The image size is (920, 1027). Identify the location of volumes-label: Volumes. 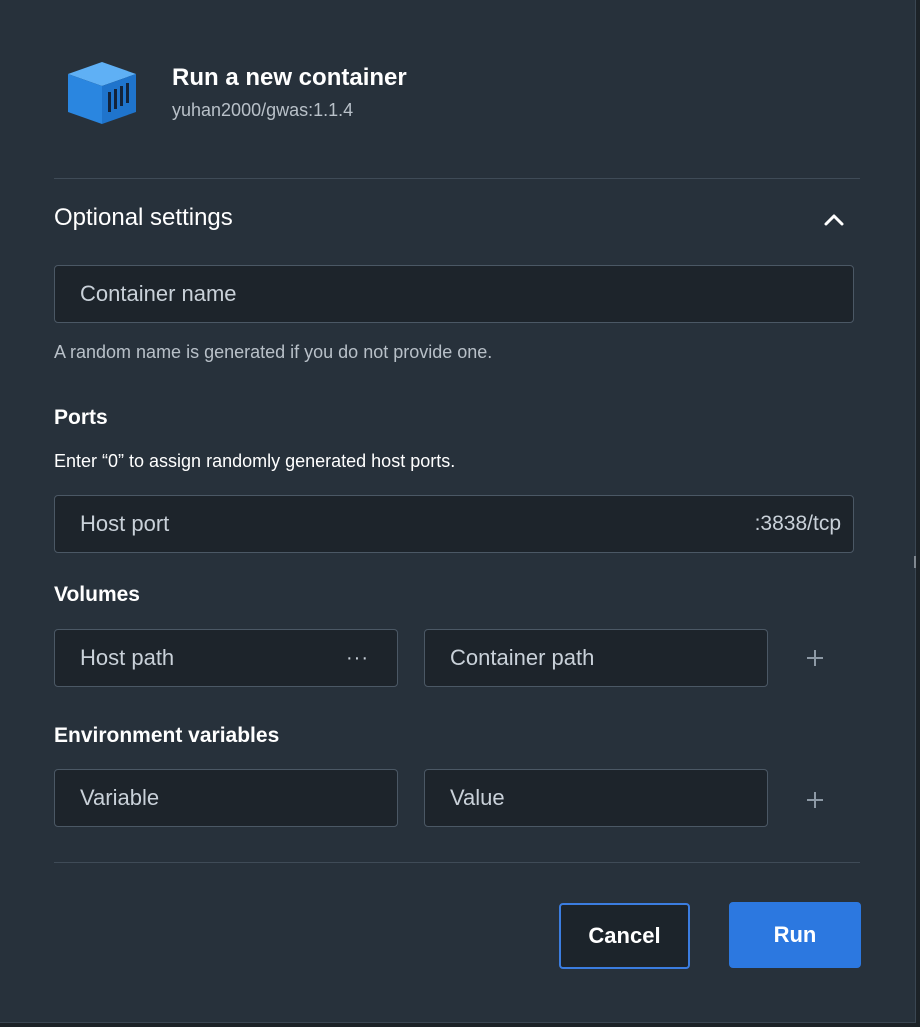
(97, 594).